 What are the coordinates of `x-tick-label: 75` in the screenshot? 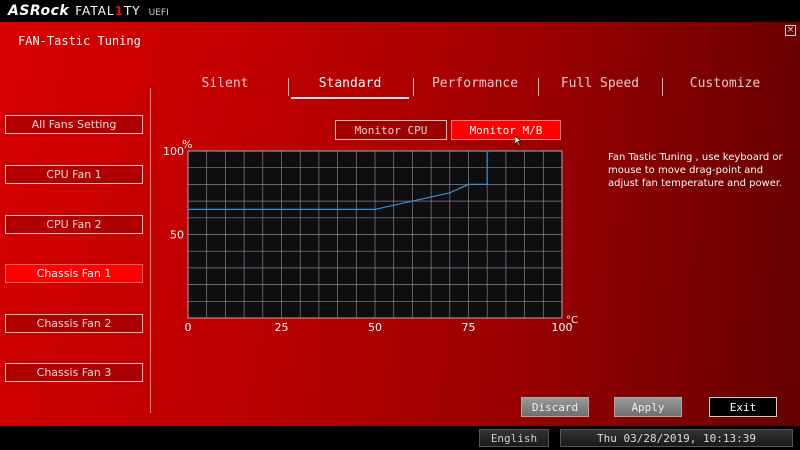 It's located at (469, 327).